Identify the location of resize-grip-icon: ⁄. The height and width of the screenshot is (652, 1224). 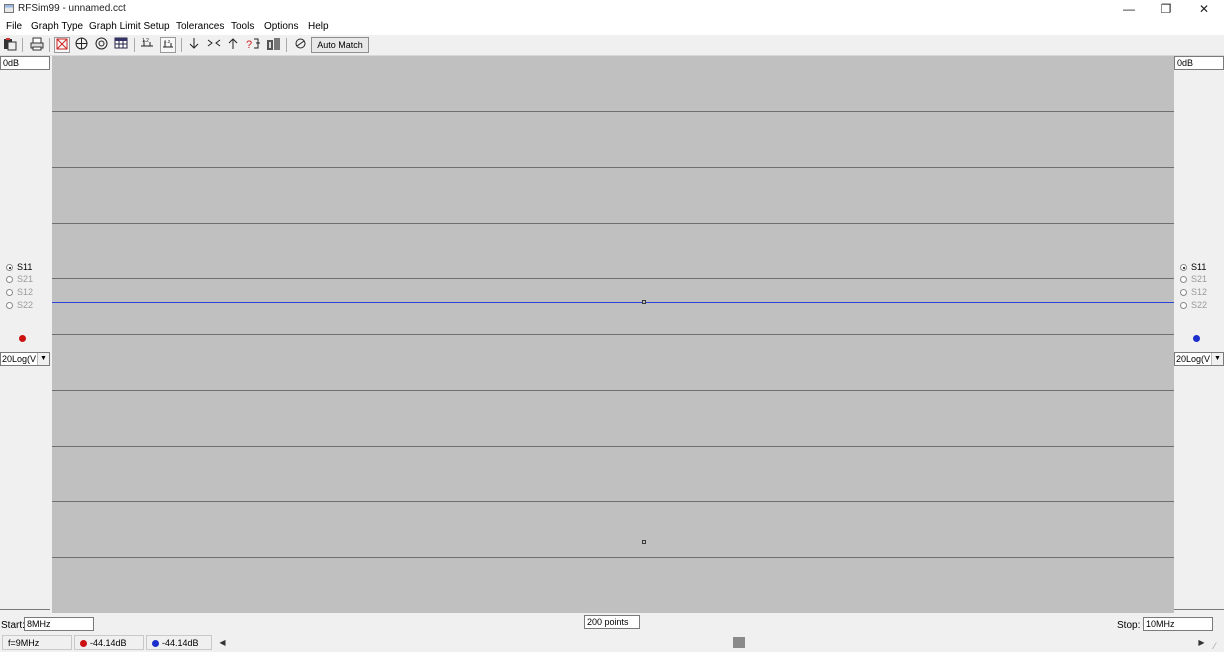
(1219, 646).